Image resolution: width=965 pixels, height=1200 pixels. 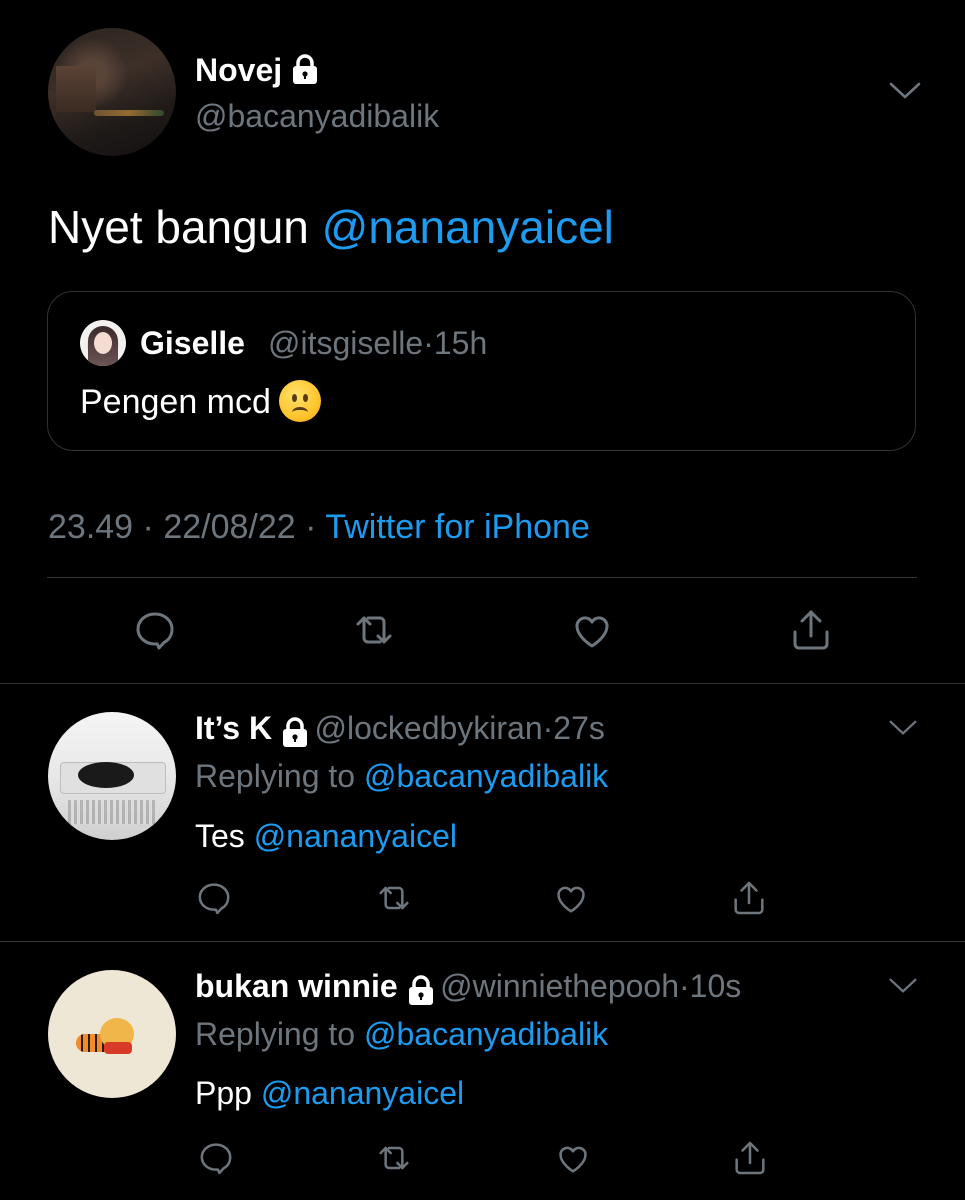 I want to click on quoted-tweet-text: Pengen mcd, so click(x=200, y=402).